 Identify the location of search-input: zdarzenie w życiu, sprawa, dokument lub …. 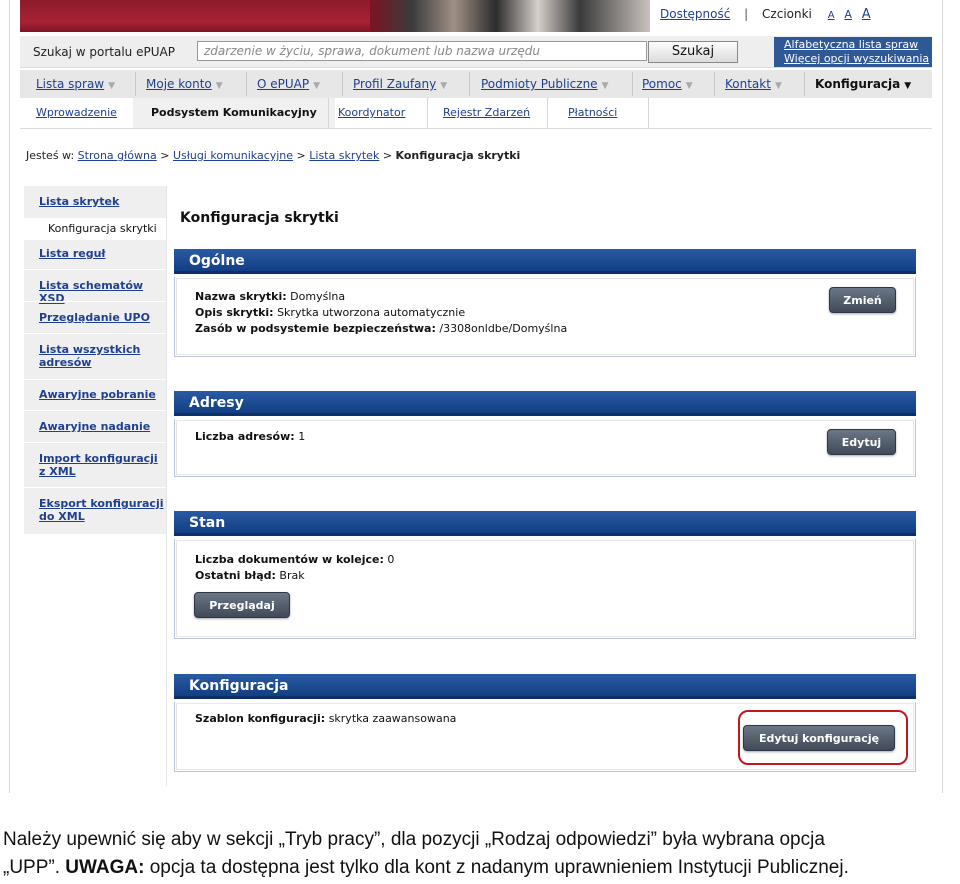
(422, 51).